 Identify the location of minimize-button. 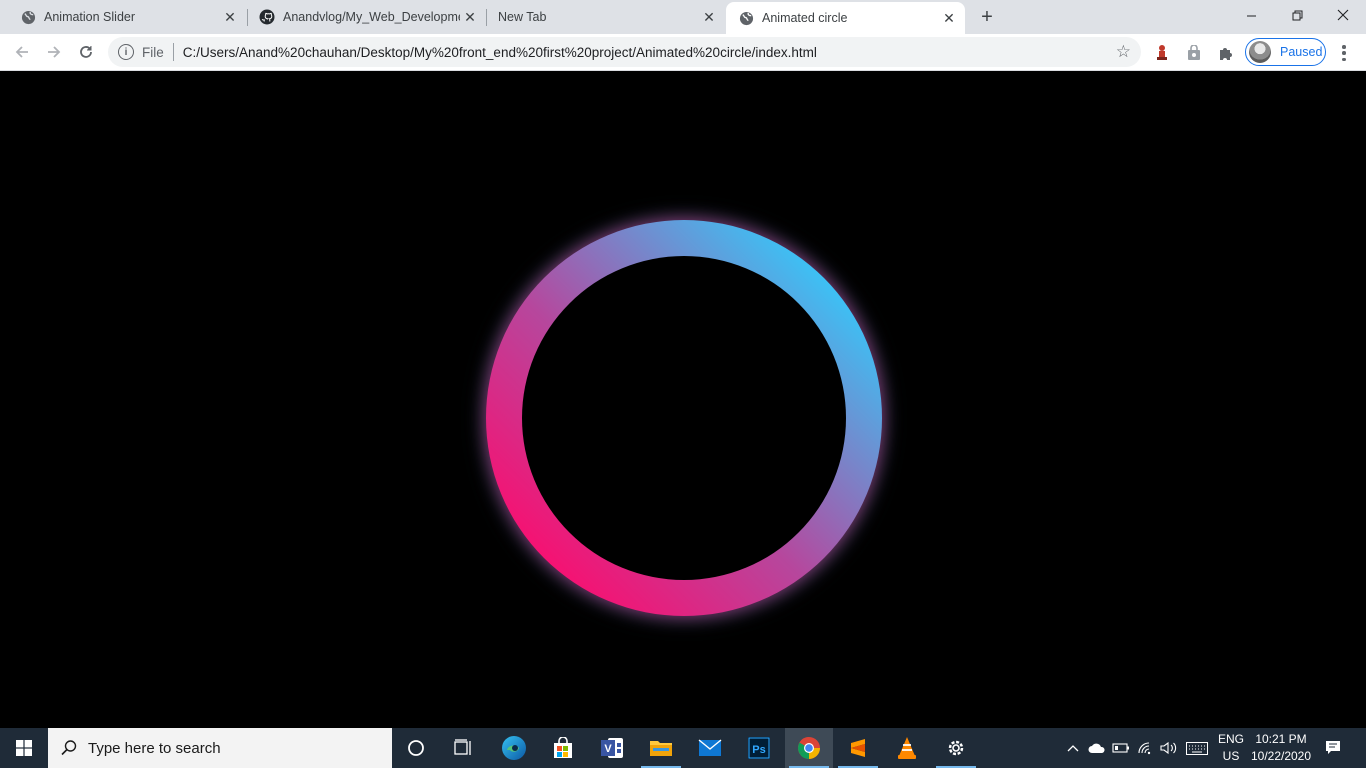
(1251, 15).